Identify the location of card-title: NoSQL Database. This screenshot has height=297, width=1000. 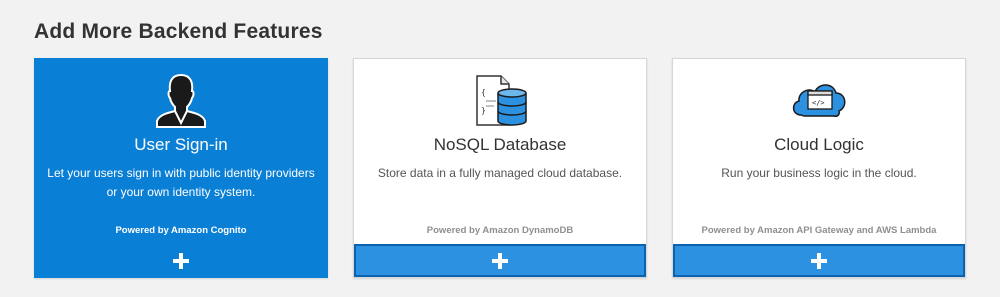
(500, 144).